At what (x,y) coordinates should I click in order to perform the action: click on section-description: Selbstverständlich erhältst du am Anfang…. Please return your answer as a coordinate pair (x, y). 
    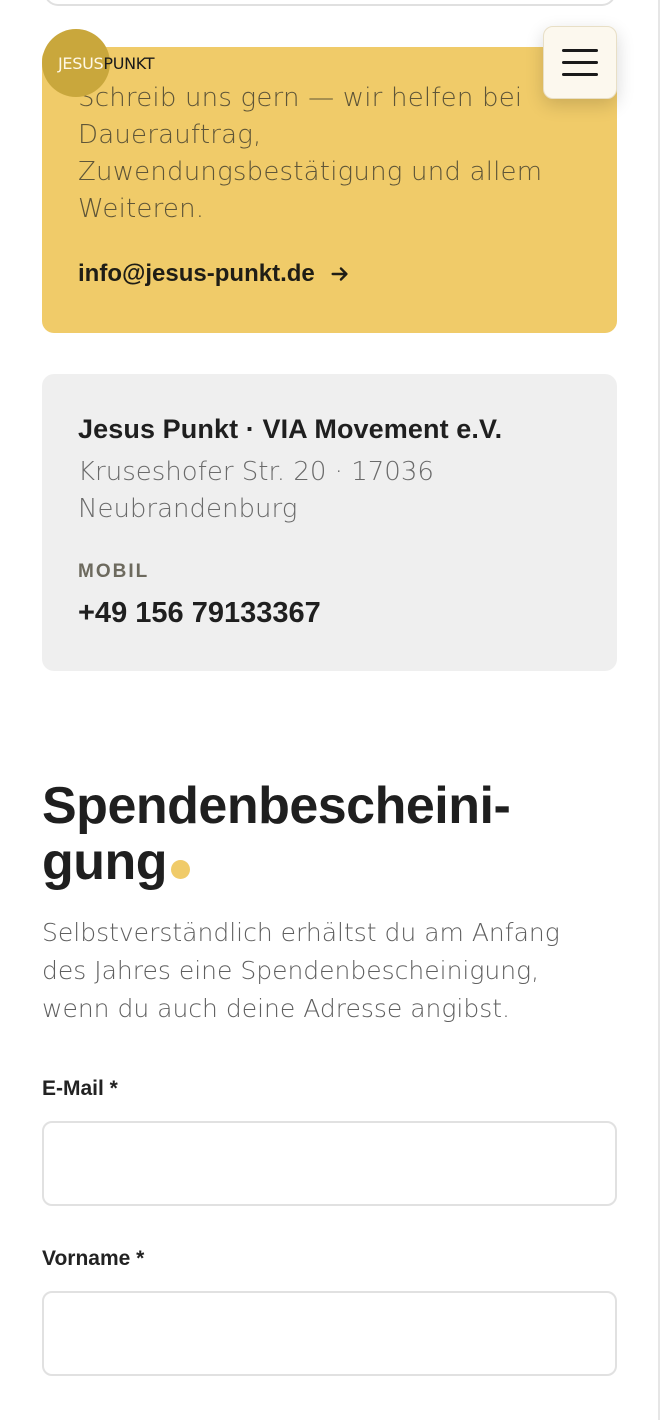
    Looking at the image, I should click on (301, 970).